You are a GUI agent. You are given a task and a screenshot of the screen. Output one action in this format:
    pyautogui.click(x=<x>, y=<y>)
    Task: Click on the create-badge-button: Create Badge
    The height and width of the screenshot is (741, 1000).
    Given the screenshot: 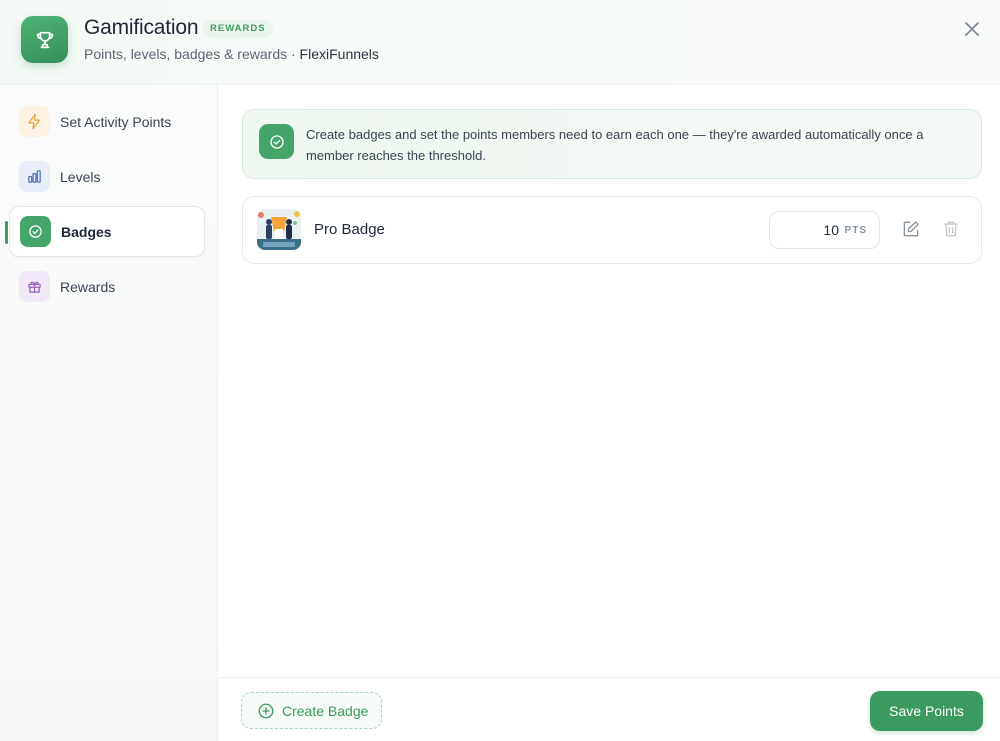 What is the action you would take?
    pyautogui.click(x=311, y=710)
    